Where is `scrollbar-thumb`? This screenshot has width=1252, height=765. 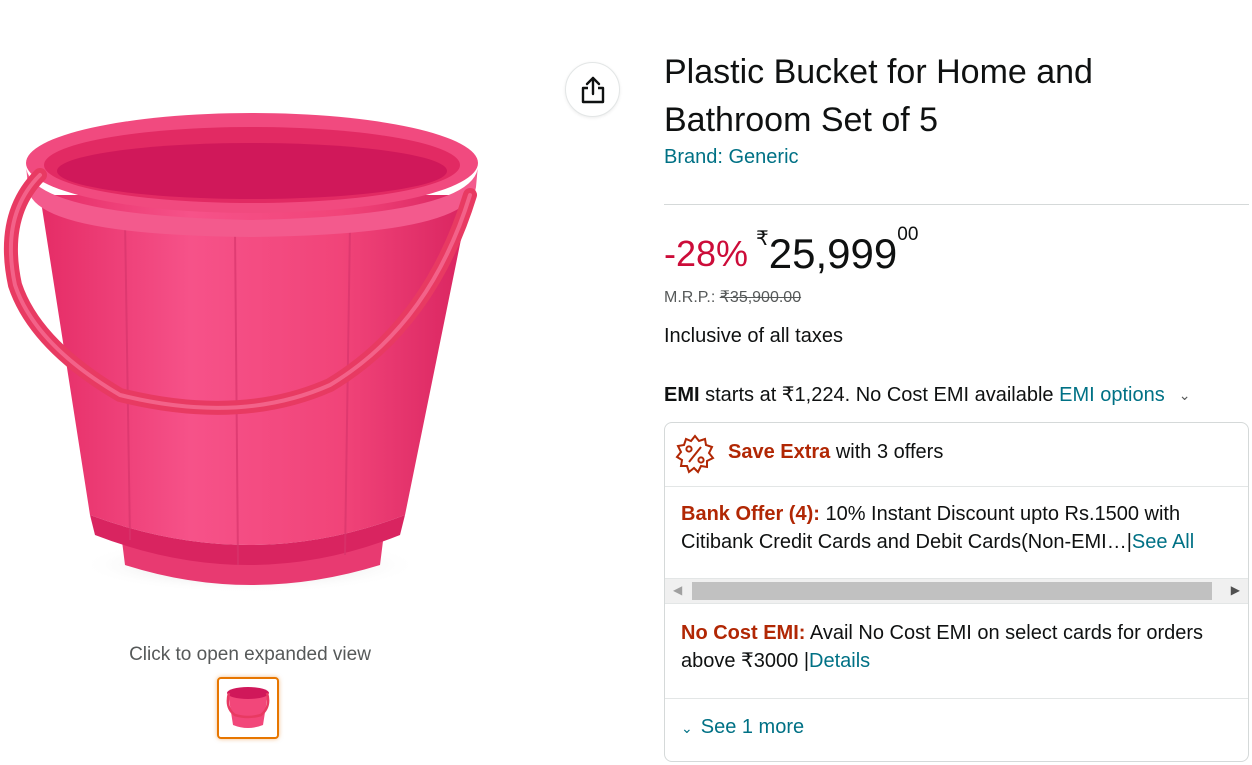 scrollbar-thumb is located at coordinates (952, 591).